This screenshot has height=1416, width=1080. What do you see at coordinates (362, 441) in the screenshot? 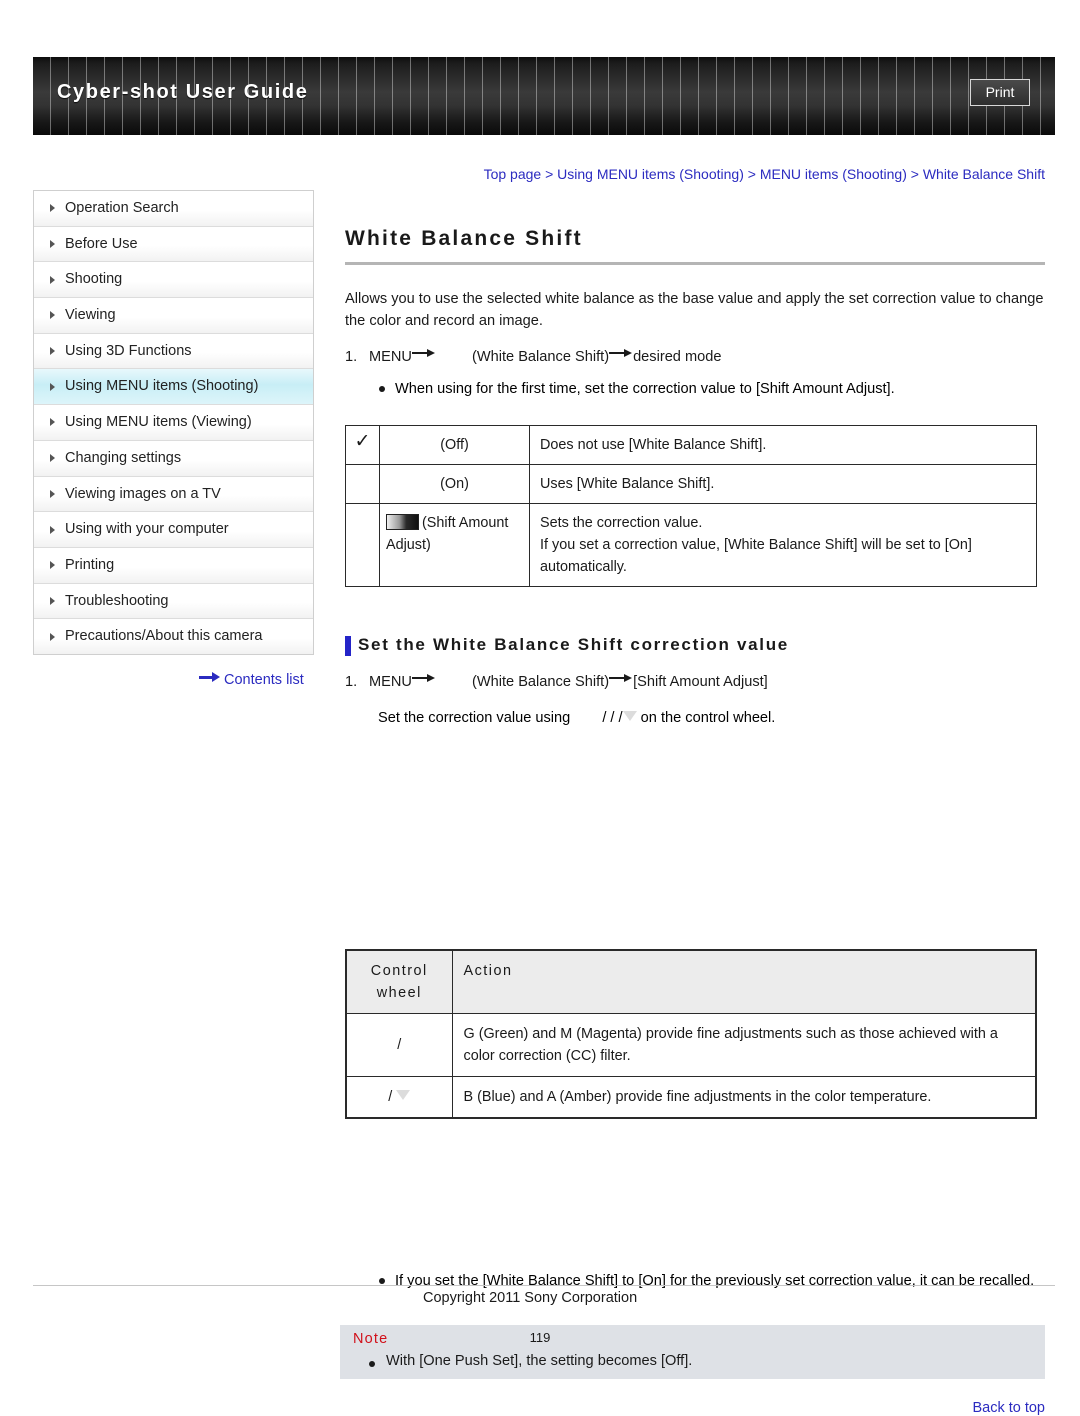
I see `check-icon: ✓` at bounding box center [362, 441].